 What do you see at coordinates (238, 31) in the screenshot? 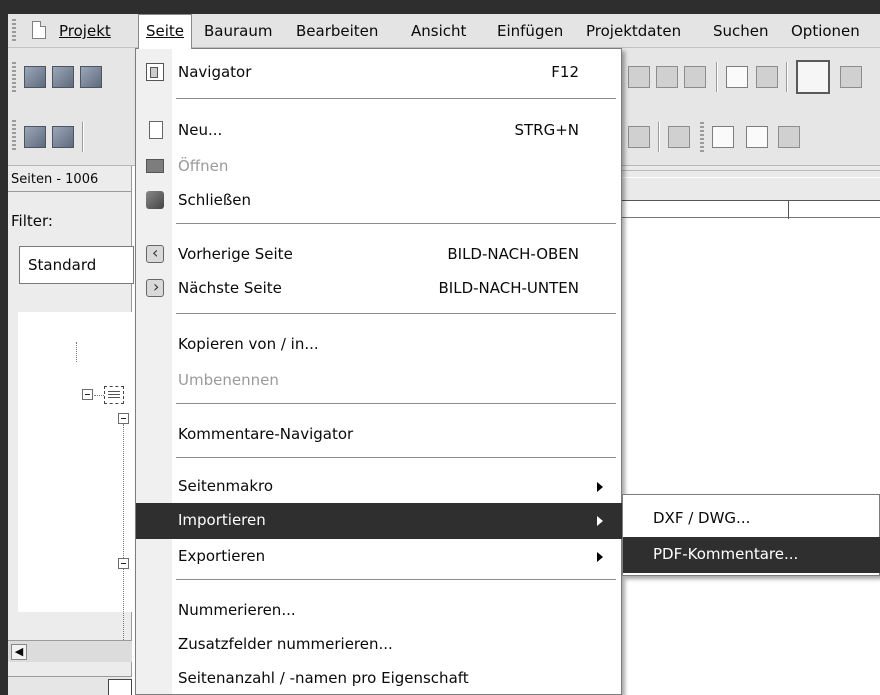
I see `menu-bauraum: Bauraum` at bounding box center [238, 31].